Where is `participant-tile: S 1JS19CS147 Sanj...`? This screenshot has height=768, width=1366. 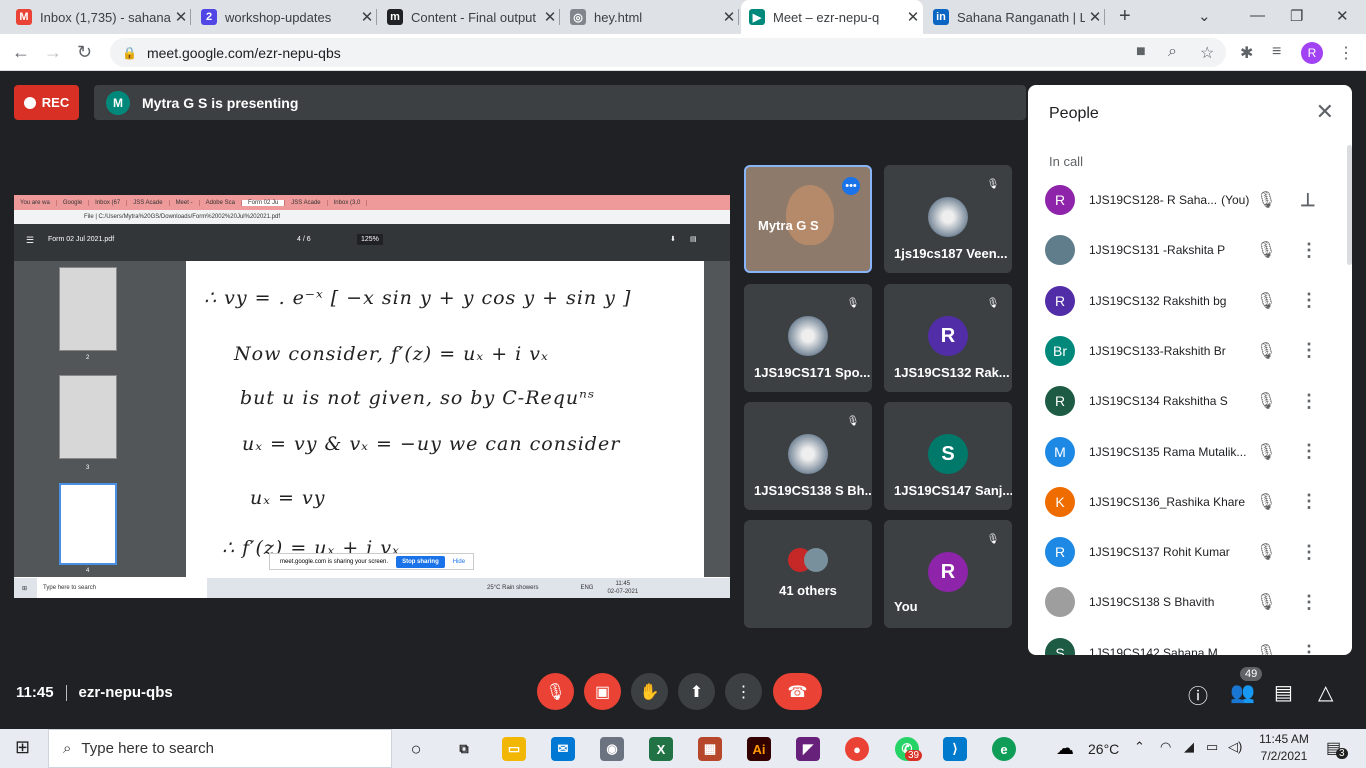
participant-tile: S 1JS19CS147 Sanj... is located at coordinates (948, 456).